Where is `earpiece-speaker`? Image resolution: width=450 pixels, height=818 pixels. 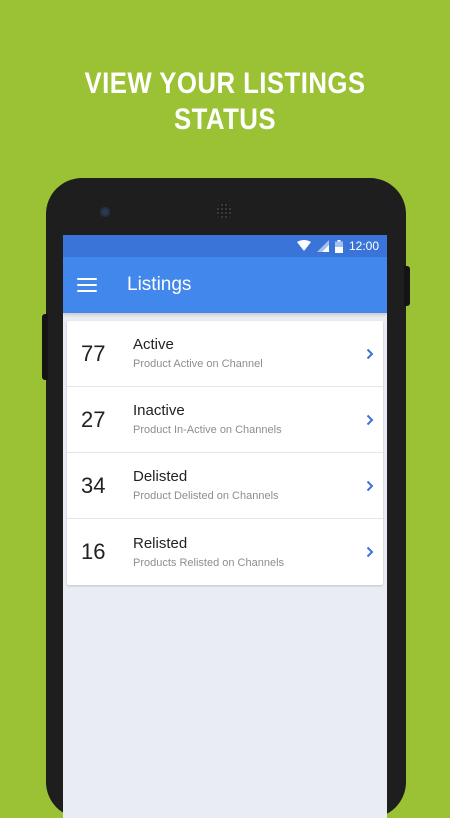 earpiece-speaker is located at coordinates (224, 211).